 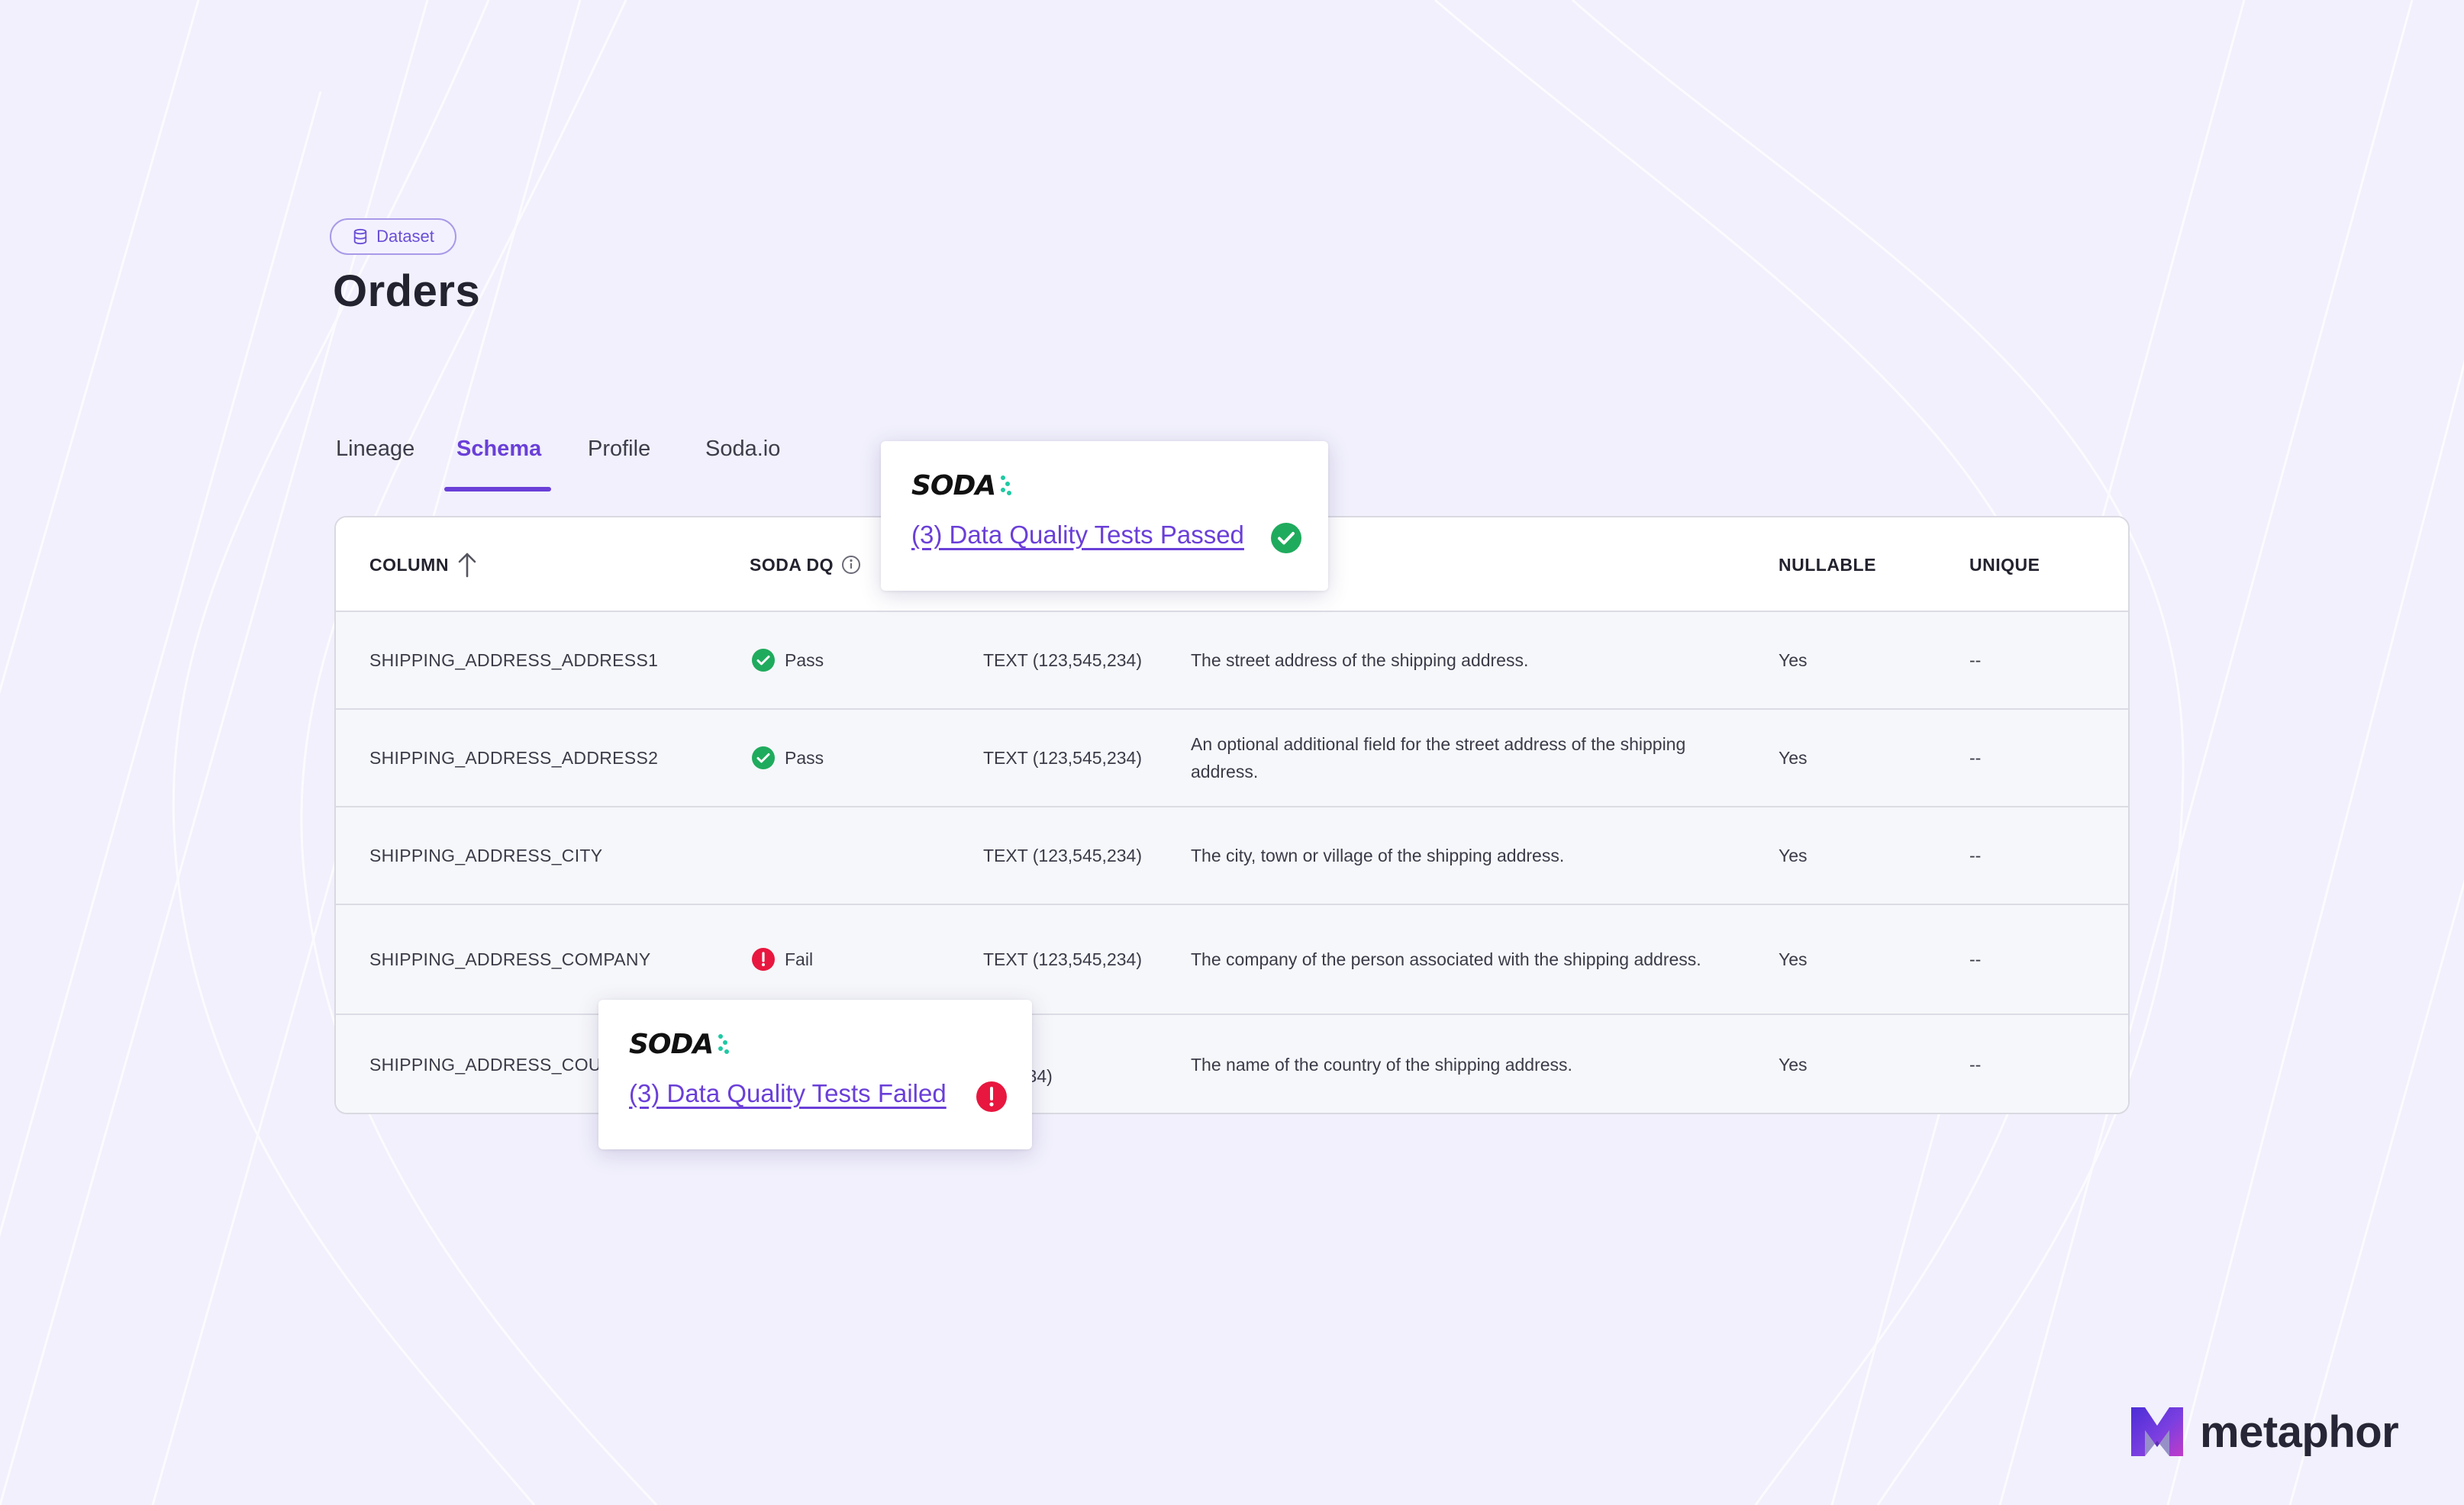 I want to click on metaphor-brand: metaphor, so click(x=2263, y=1432).